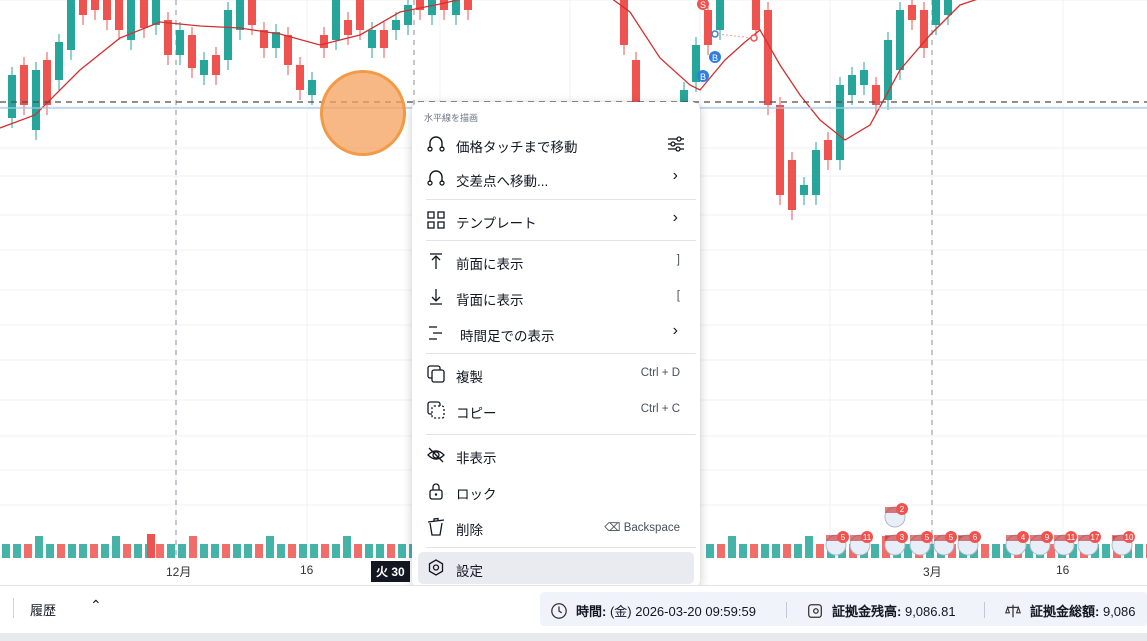  Describe the element at coordinates (556, 178) in the screenshot. I see `menu-item-cross-point: 交差点へ移動... ›` at that location.